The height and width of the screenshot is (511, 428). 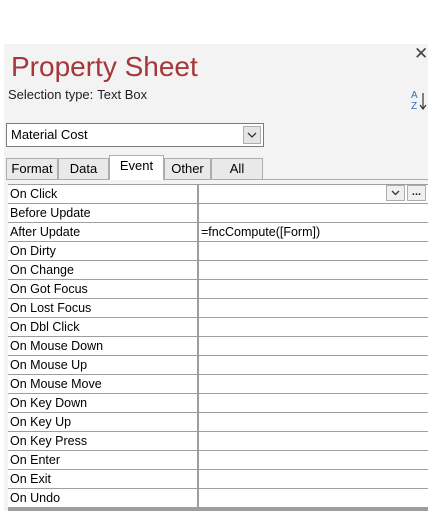 What do you see at coordinates (217, 179) in the screenshot?
I see `tab-divider` at bounding box center [217, 179].